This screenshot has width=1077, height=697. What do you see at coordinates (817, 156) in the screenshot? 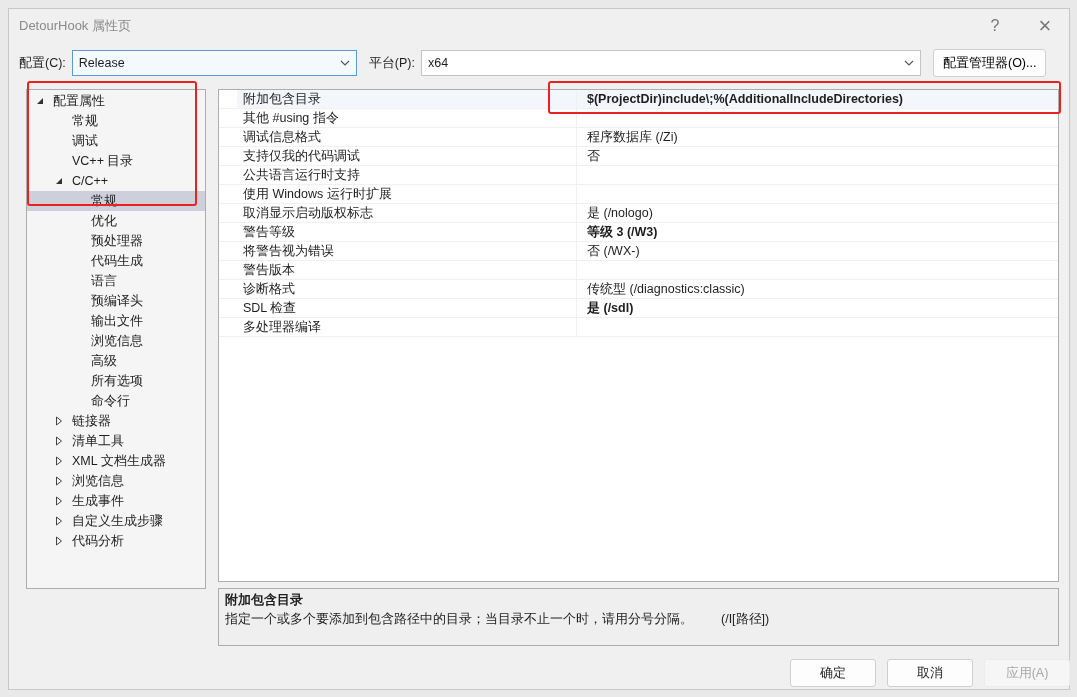
I see `property-value: 否` at bounding box center [817, 156].